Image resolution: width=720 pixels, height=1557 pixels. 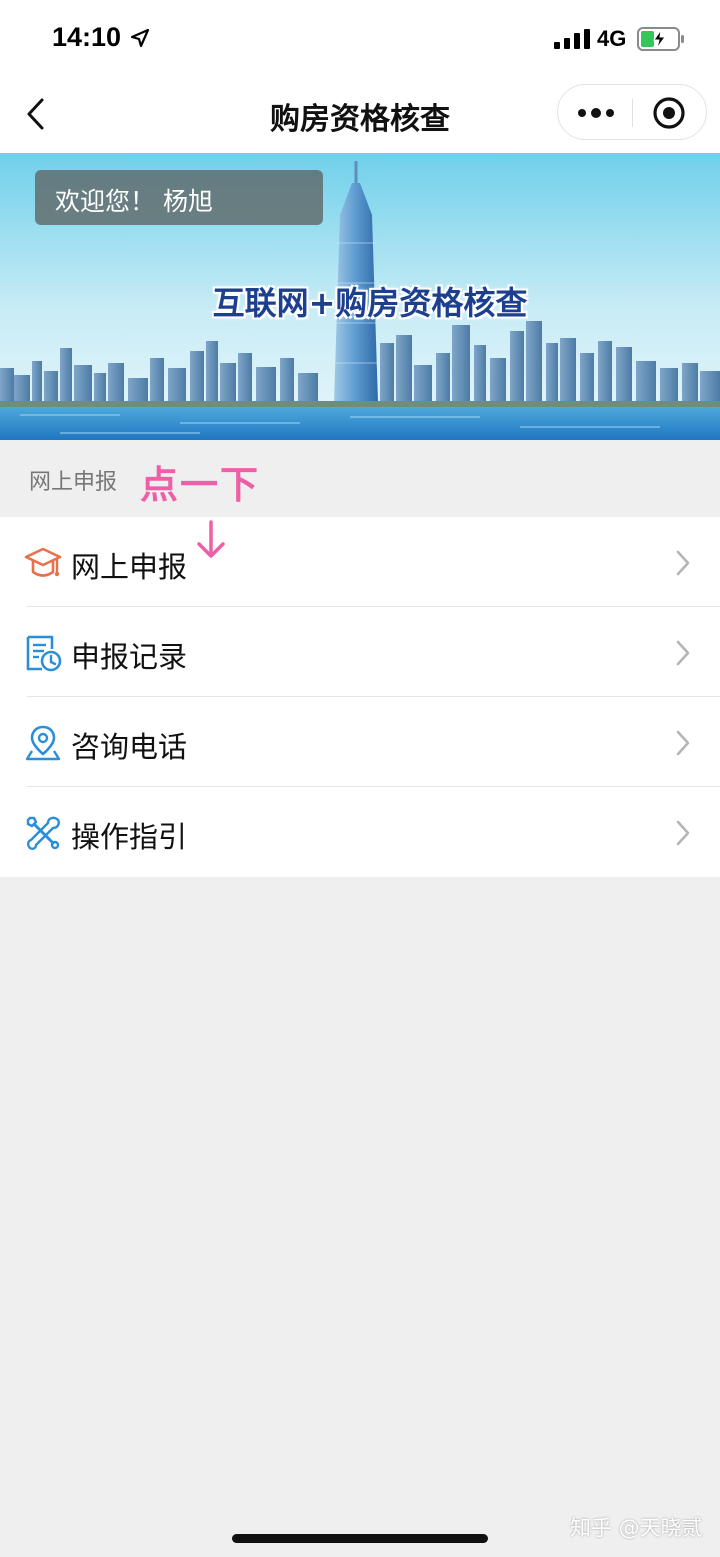 I want to click on capsule-divider, so click(x=632, y=113).